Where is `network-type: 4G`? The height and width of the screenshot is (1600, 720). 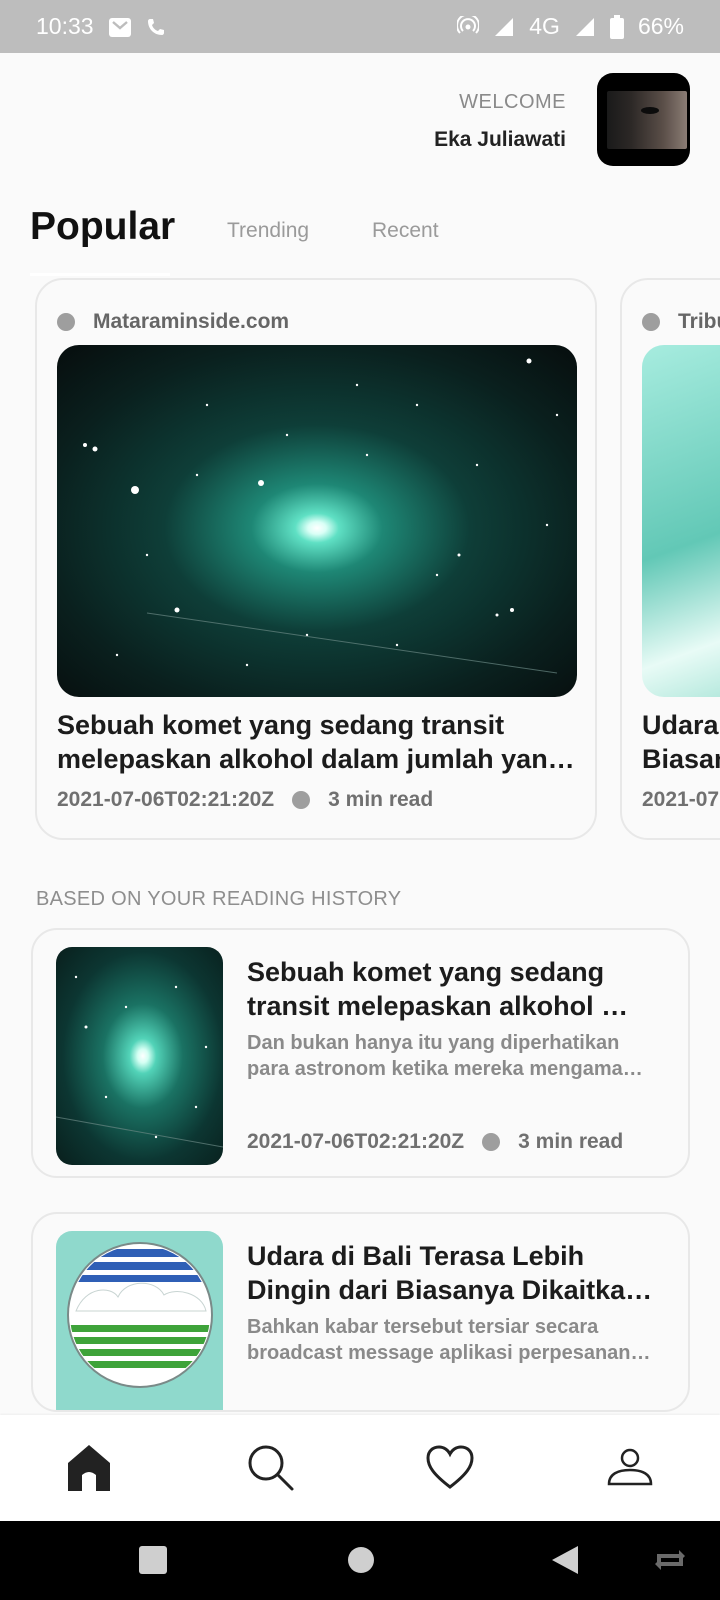
network-type: 4G is located at coordinates (544, 26).